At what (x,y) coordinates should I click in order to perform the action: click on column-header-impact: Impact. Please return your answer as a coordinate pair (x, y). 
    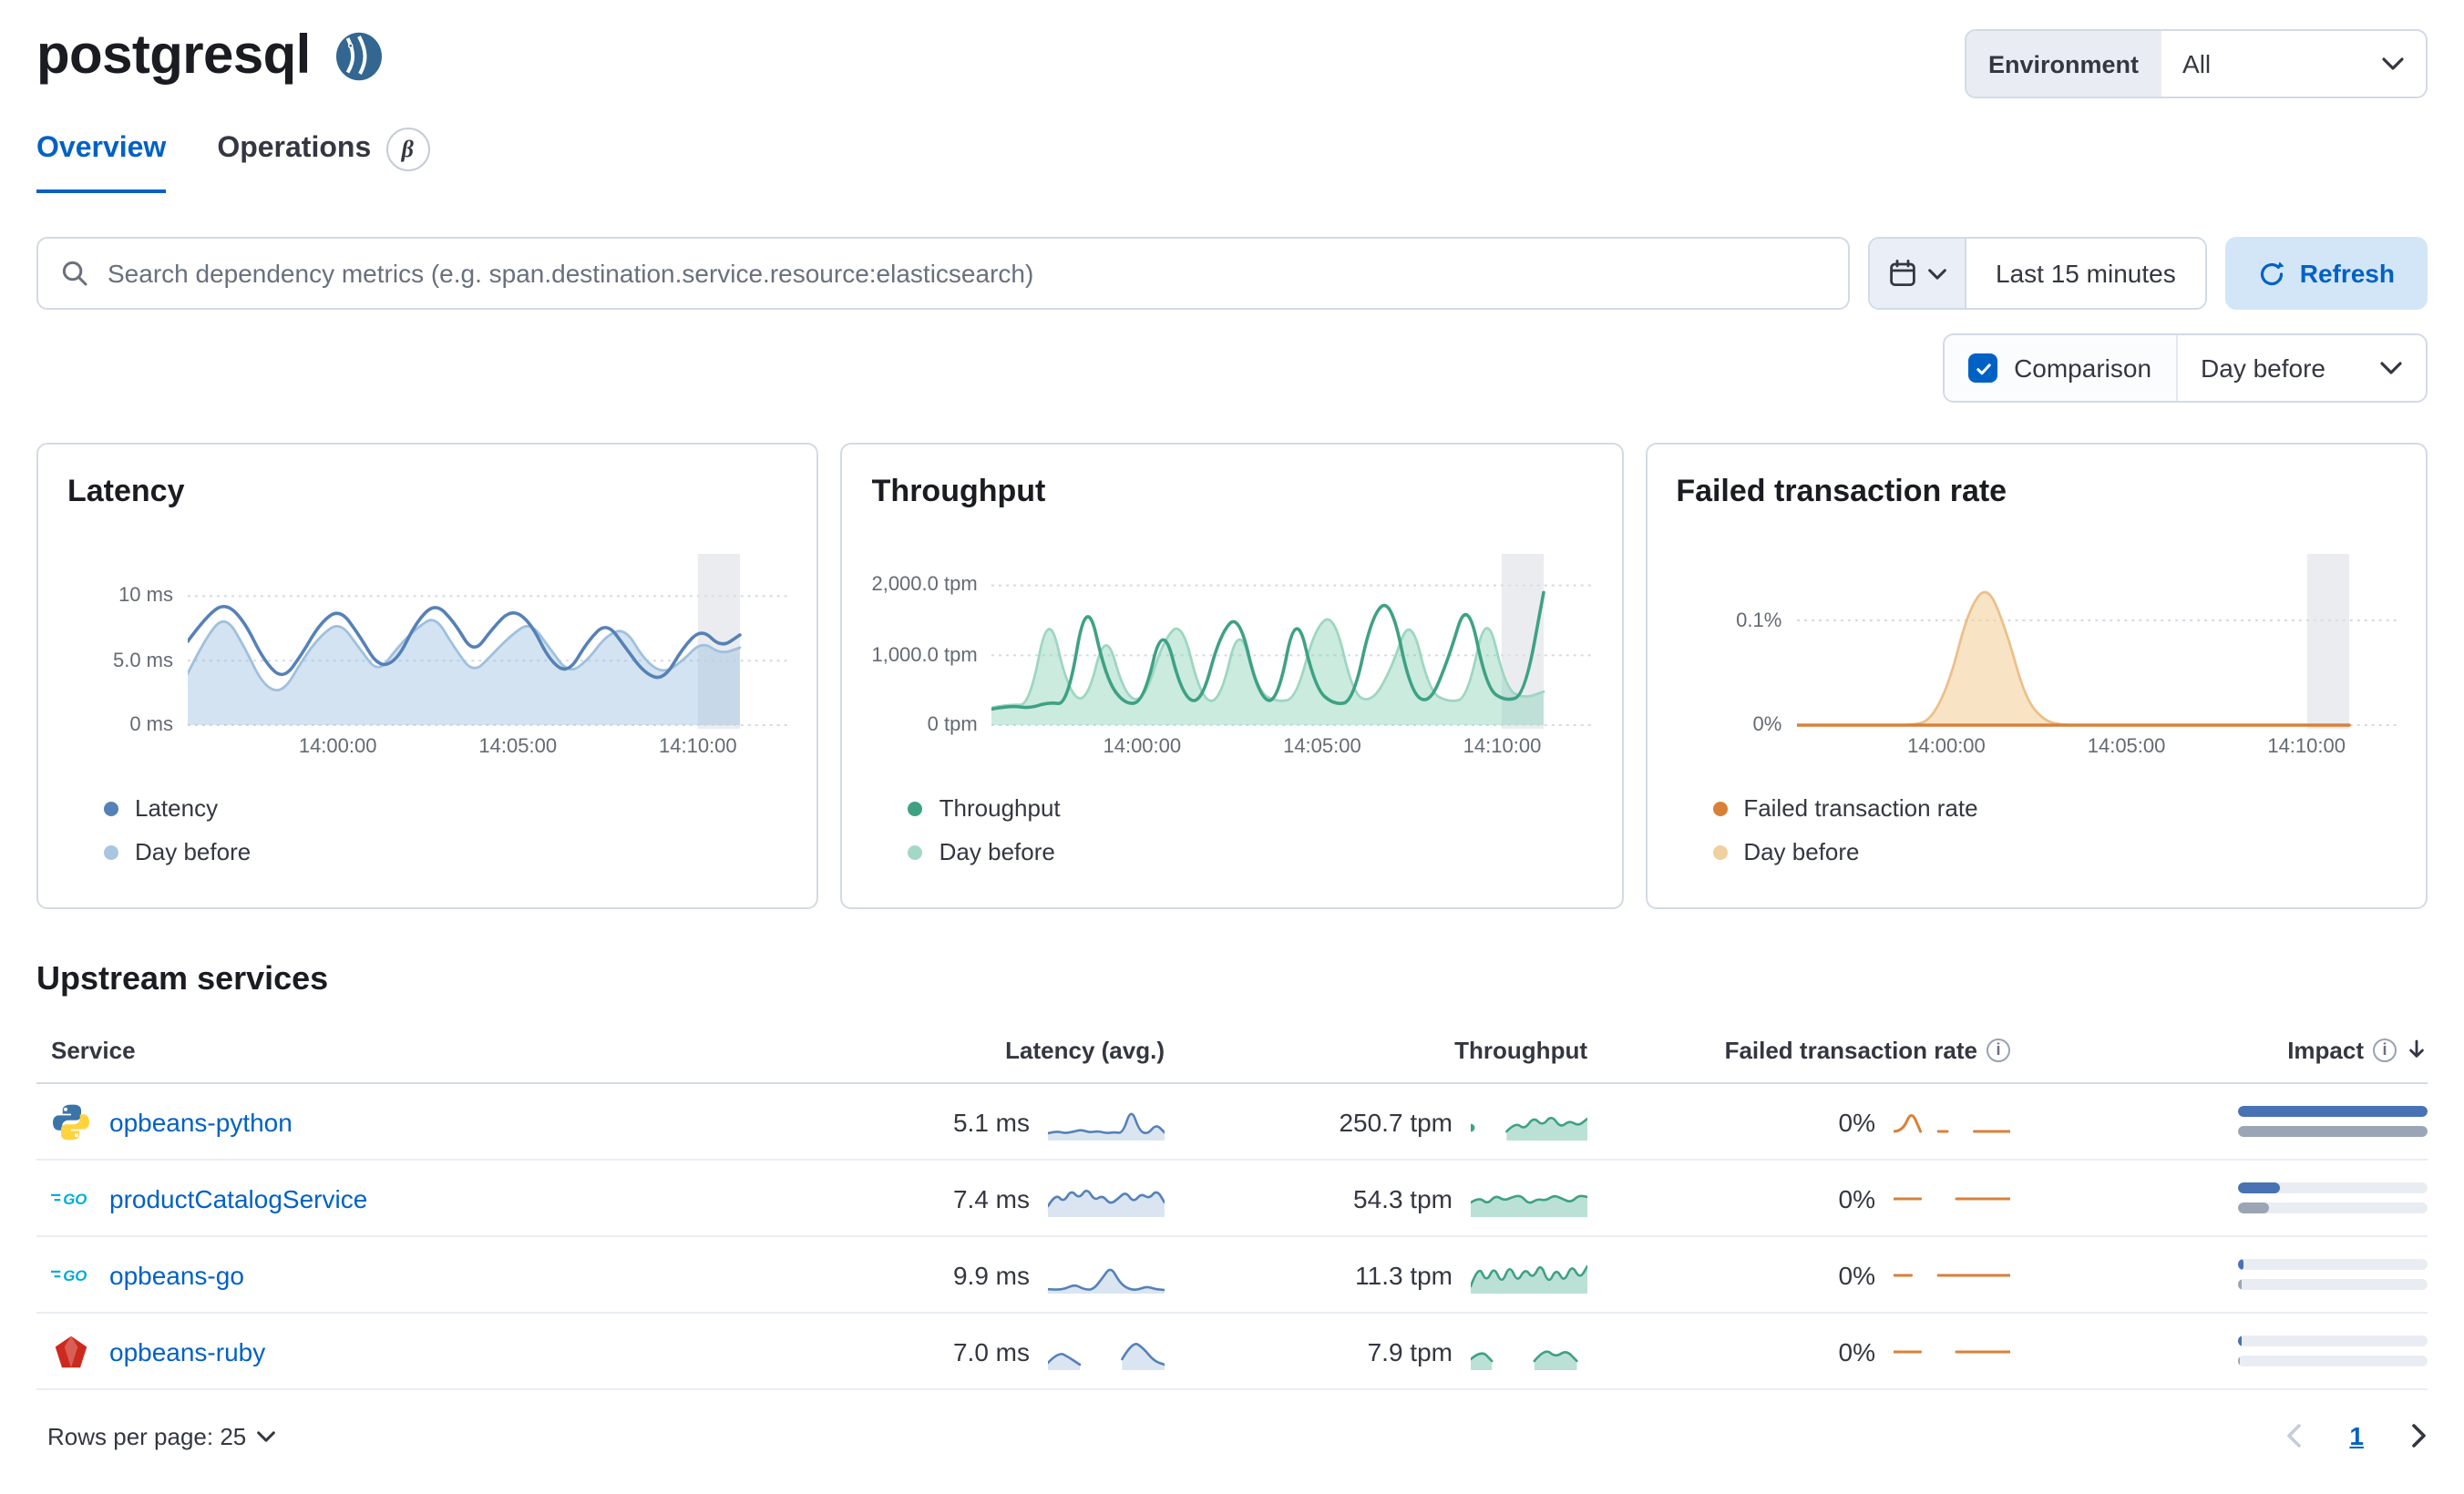
    Looking at the image, I should click on (2219, 1050).